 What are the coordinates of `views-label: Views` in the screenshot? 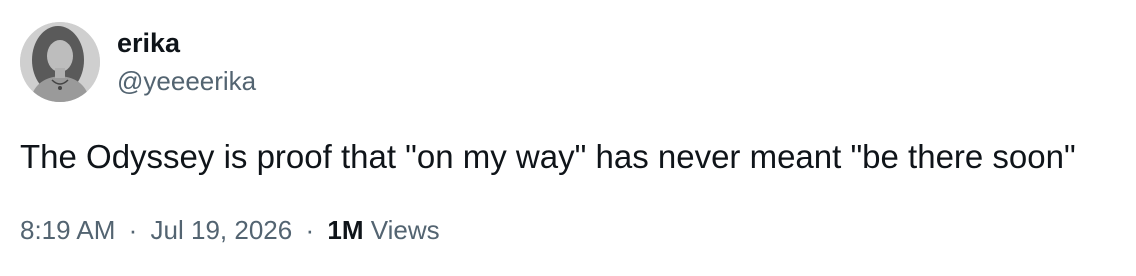 It's located at (405, 230).